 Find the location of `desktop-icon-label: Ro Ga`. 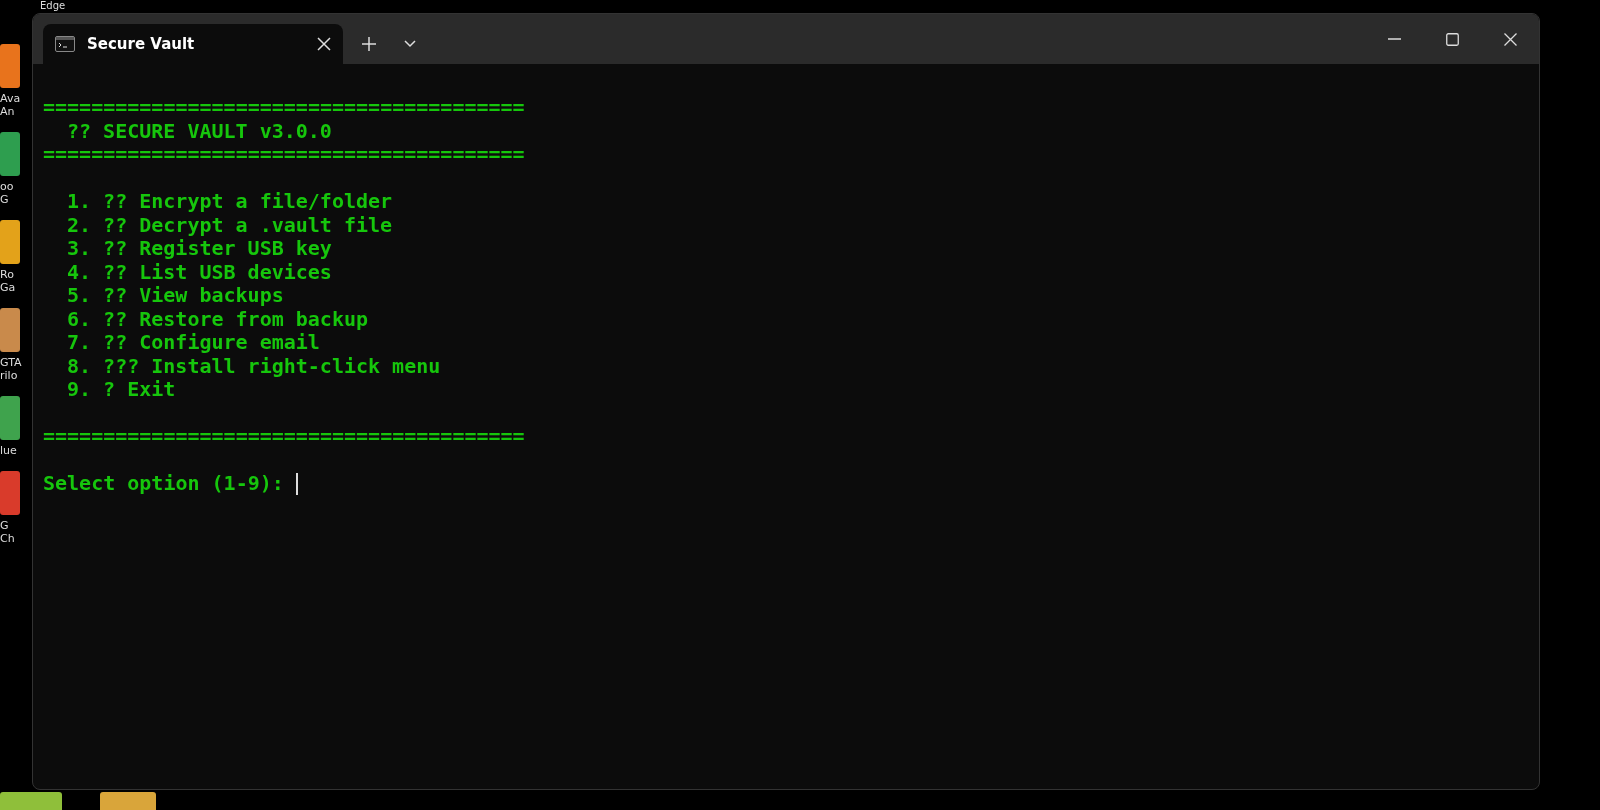

desktop-icon-label: Ro Ga is located at coordinates (16, 281).